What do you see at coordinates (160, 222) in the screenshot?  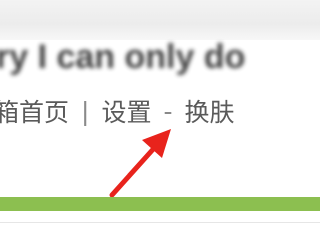 I see `divider-line` at bounding box center [160, 222].